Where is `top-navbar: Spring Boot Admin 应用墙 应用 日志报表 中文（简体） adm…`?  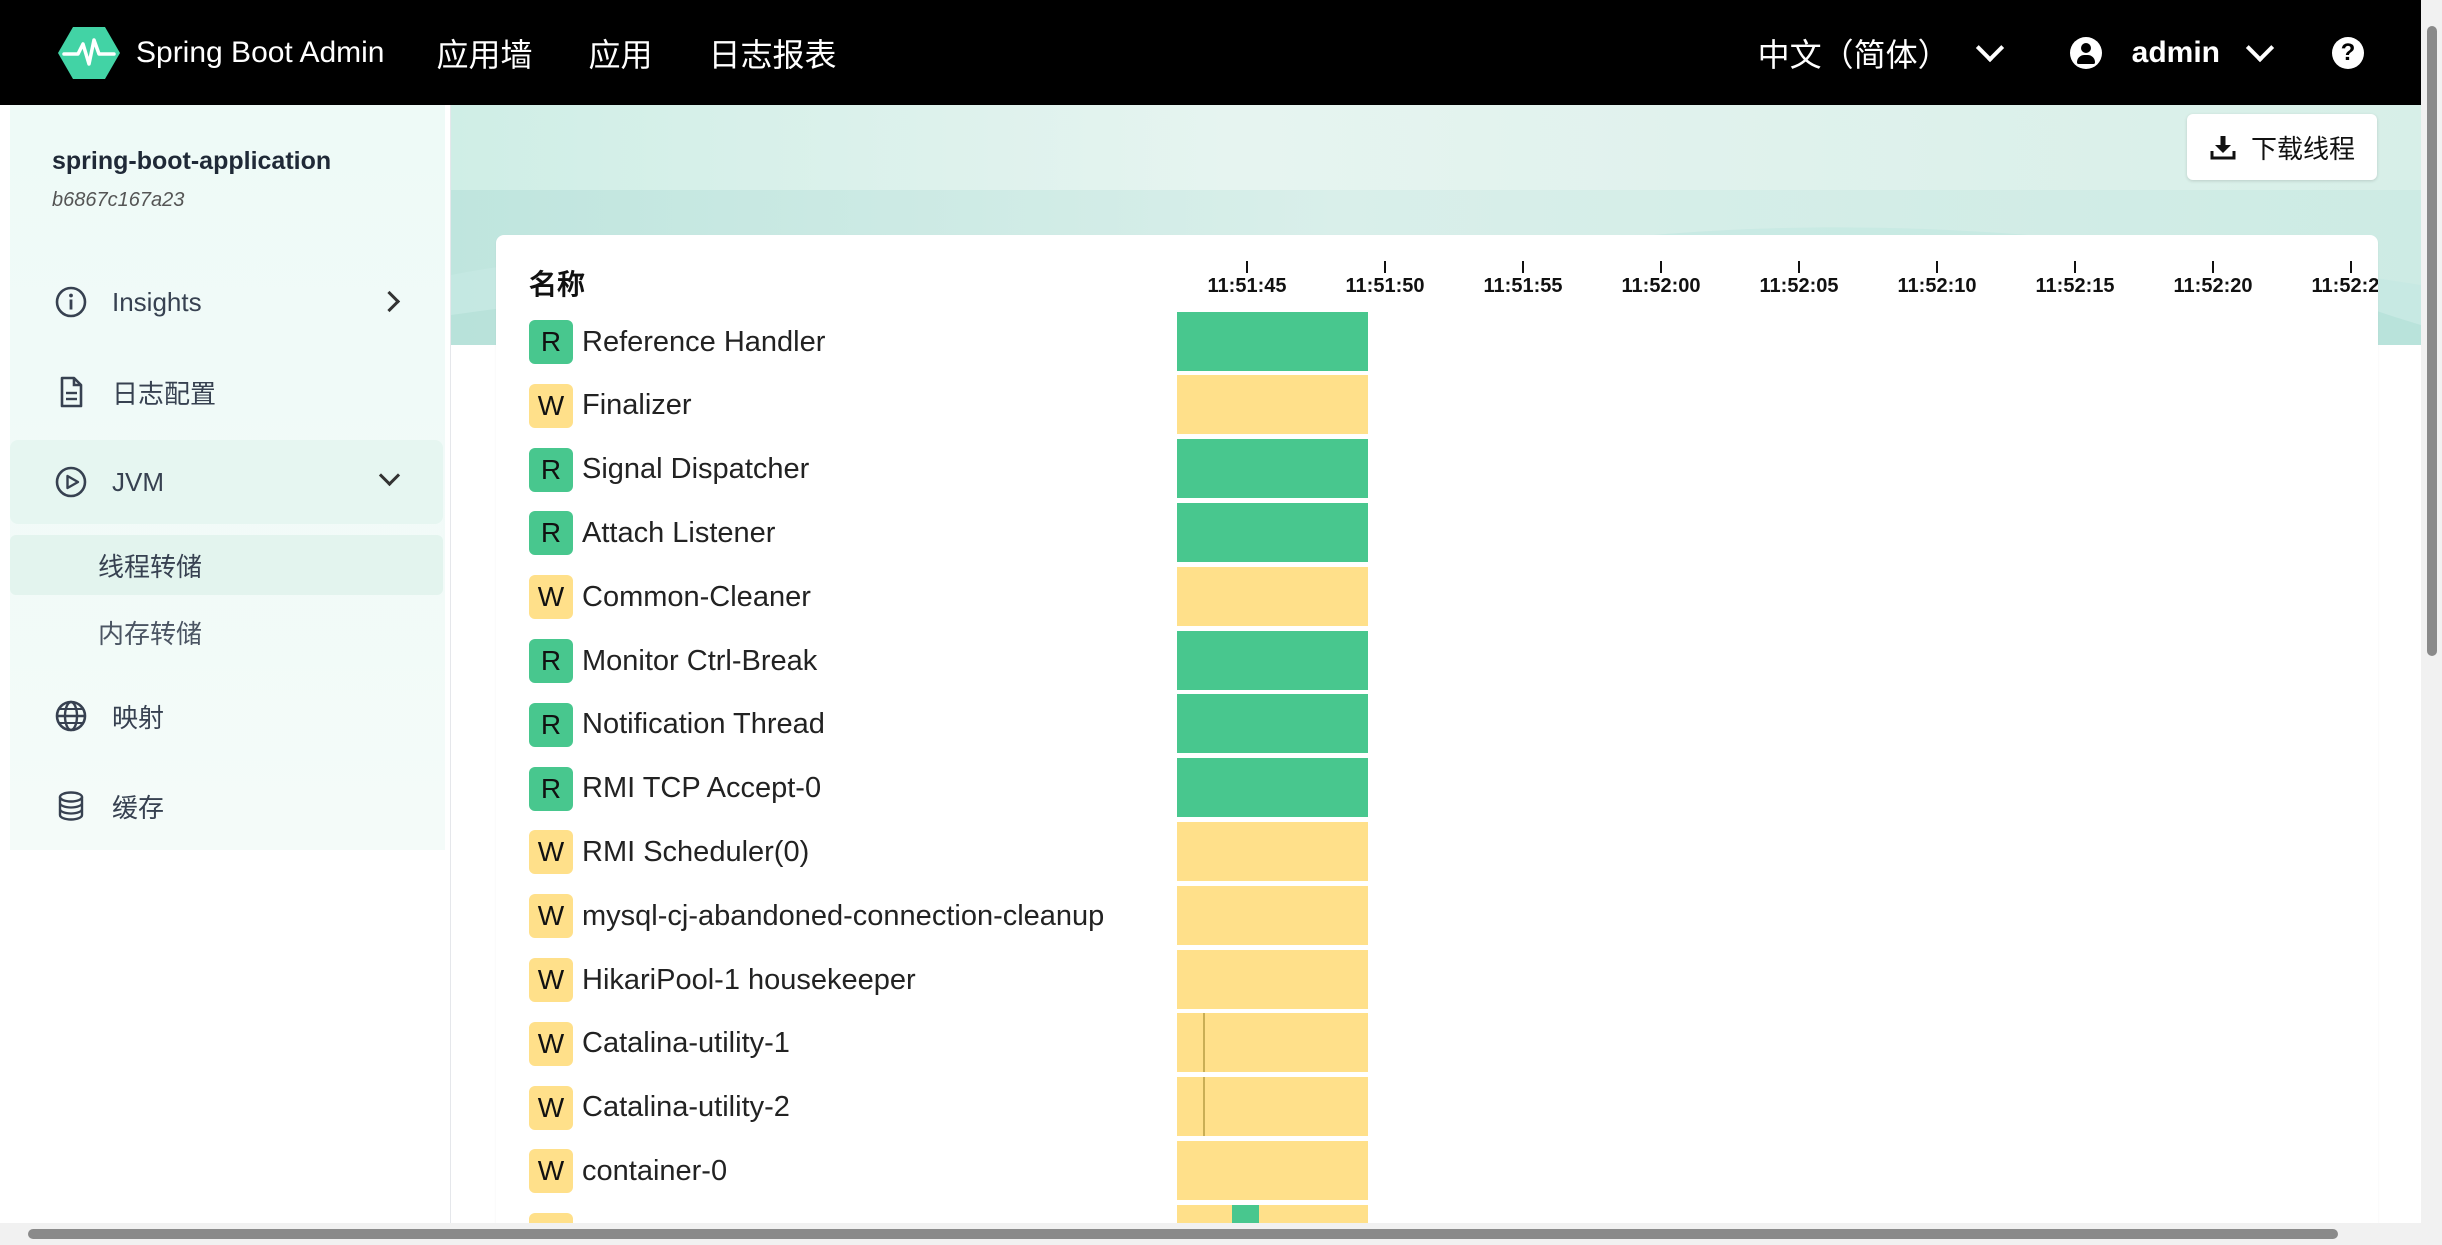 top-navbar: Spring Boot Admin 应用墙 应用 日志报表 中文（简体） adm… is located at coordinates (1221, 52).